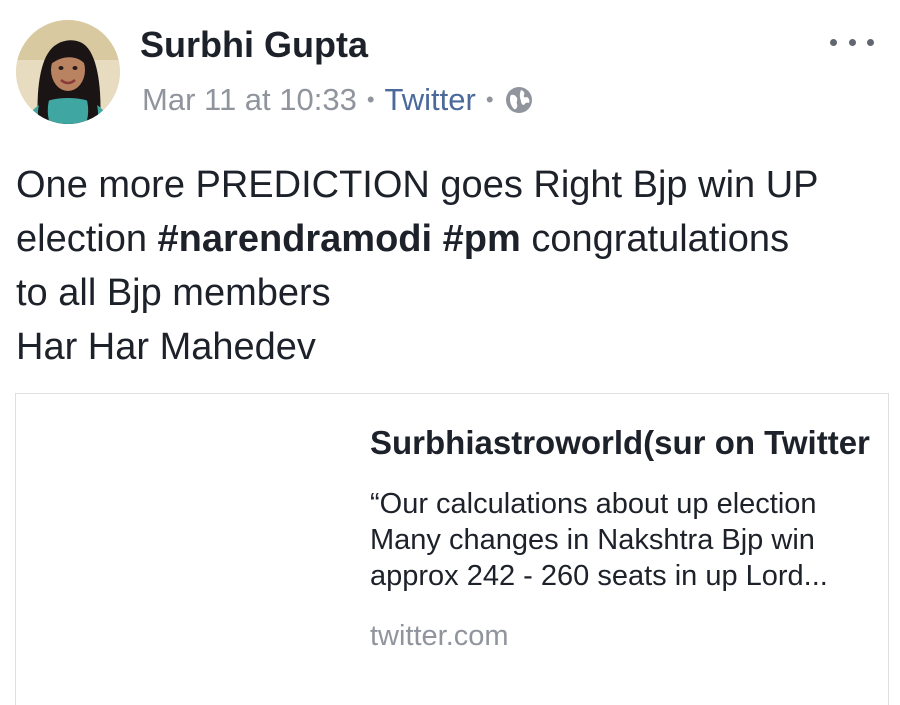 The width and height of the screenshot is (900, 705). I want to click on hashtag-link: #pm, so click(482, 239).